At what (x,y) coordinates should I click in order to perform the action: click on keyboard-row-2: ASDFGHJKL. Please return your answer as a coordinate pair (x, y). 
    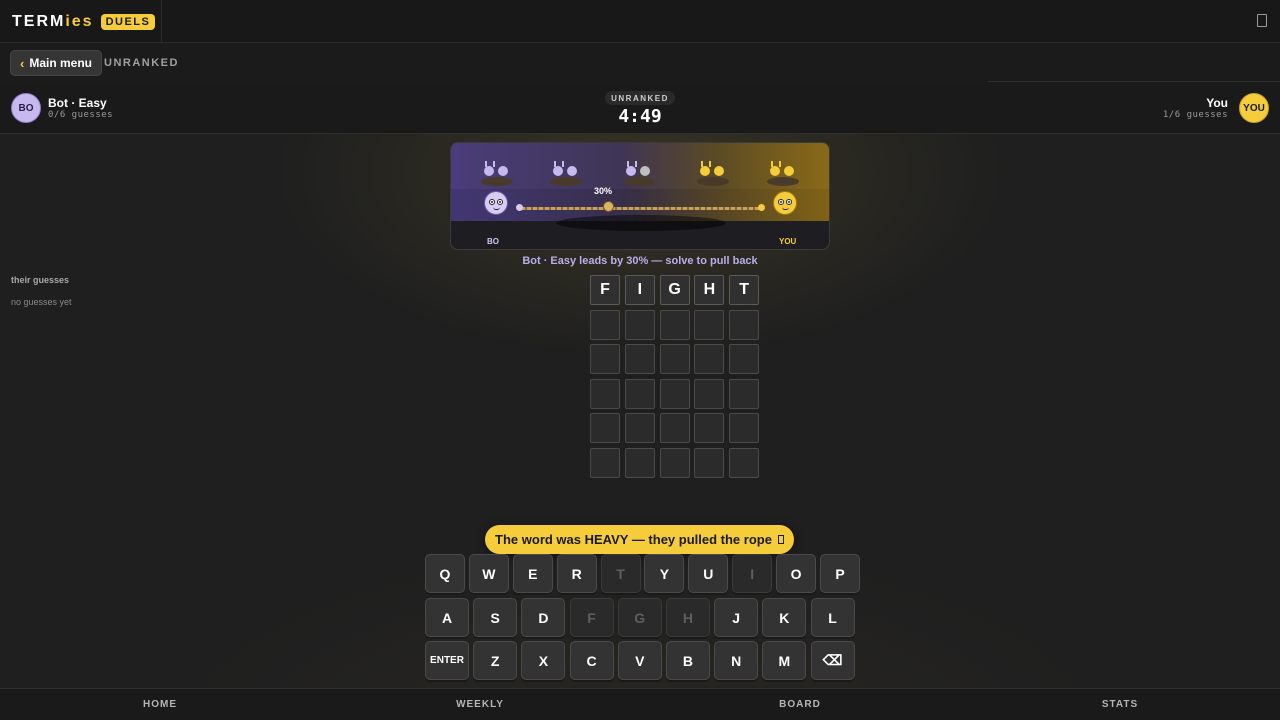
    Looking at the image, I should click on (640, 617).